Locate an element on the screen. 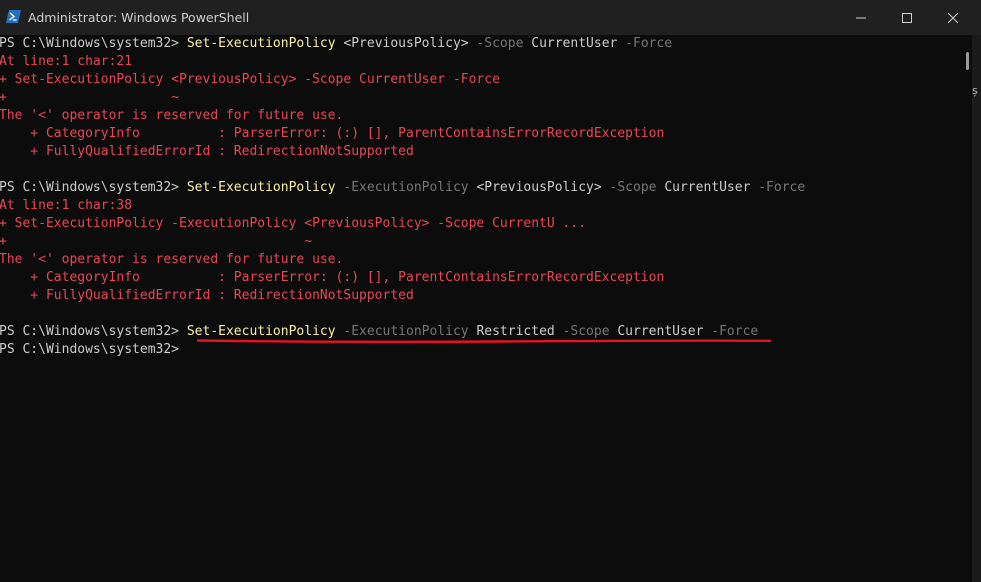 Image resolution: width=981 pixels, height=582 pixels. background-window-glyph: ș is located at coordinates (975, 90).